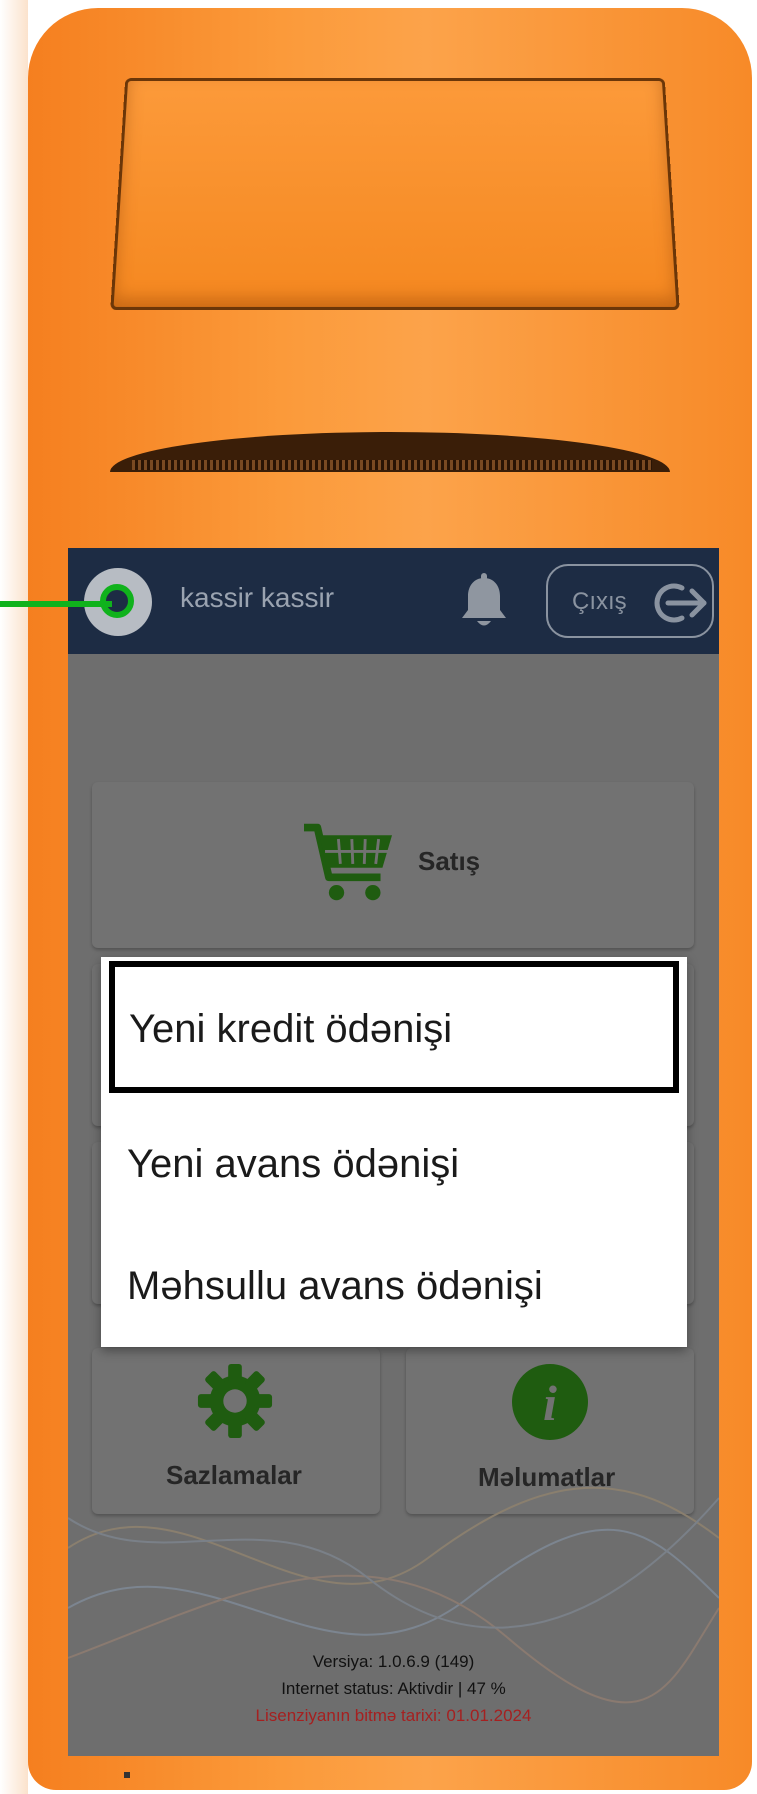  I want to click on paper-cutter-teeth, so click(392, 465).